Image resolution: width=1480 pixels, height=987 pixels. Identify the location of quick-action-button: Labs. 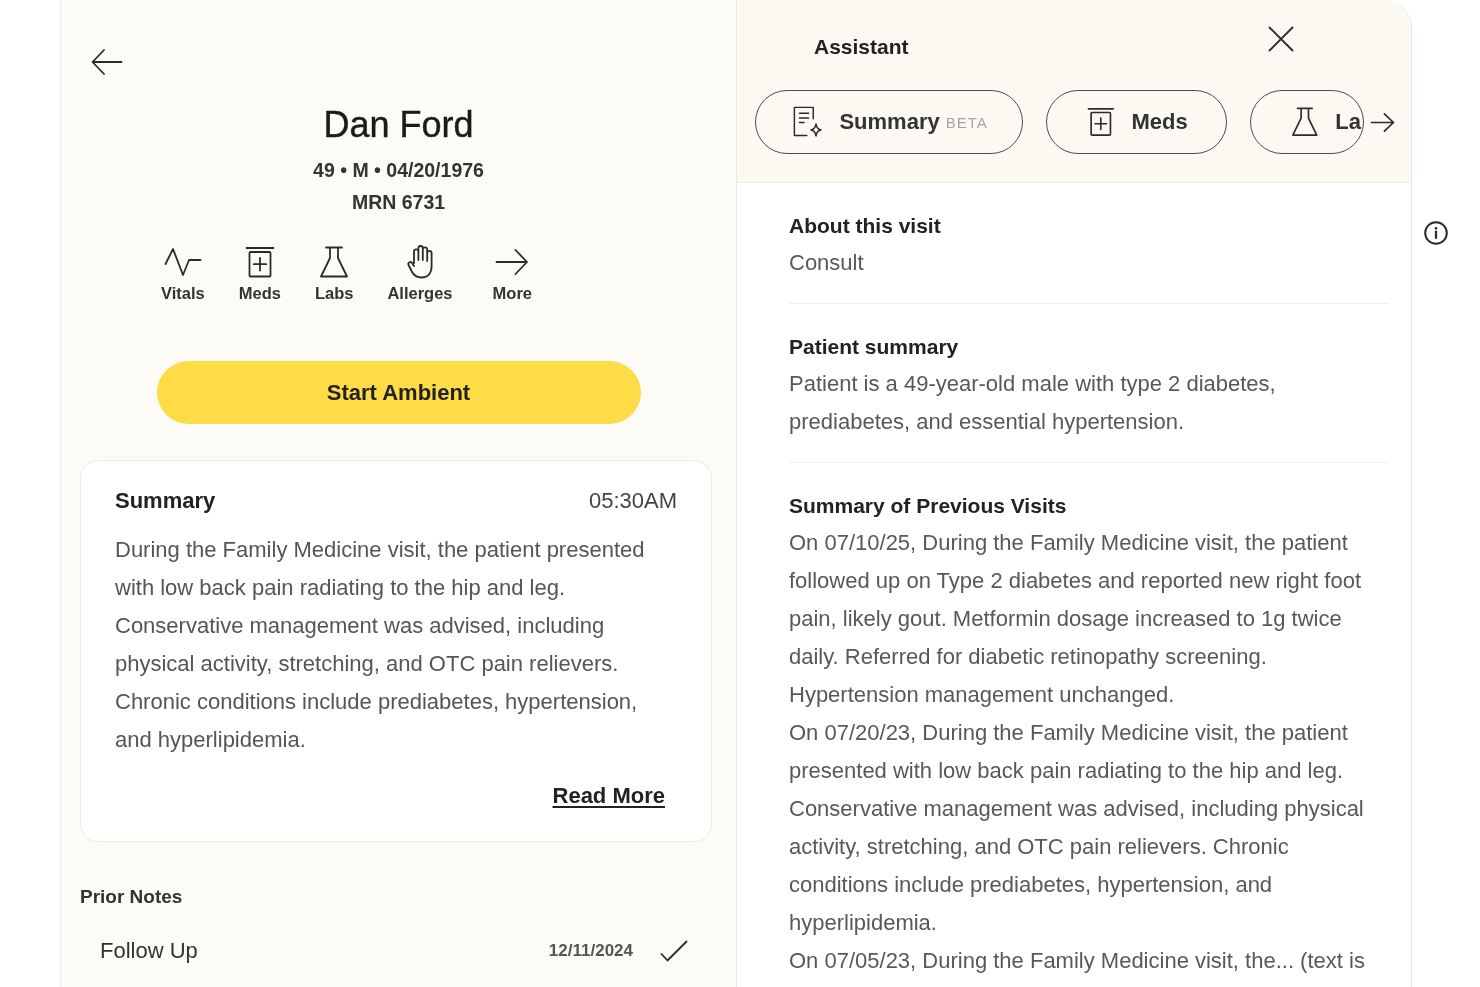
(334, 275).